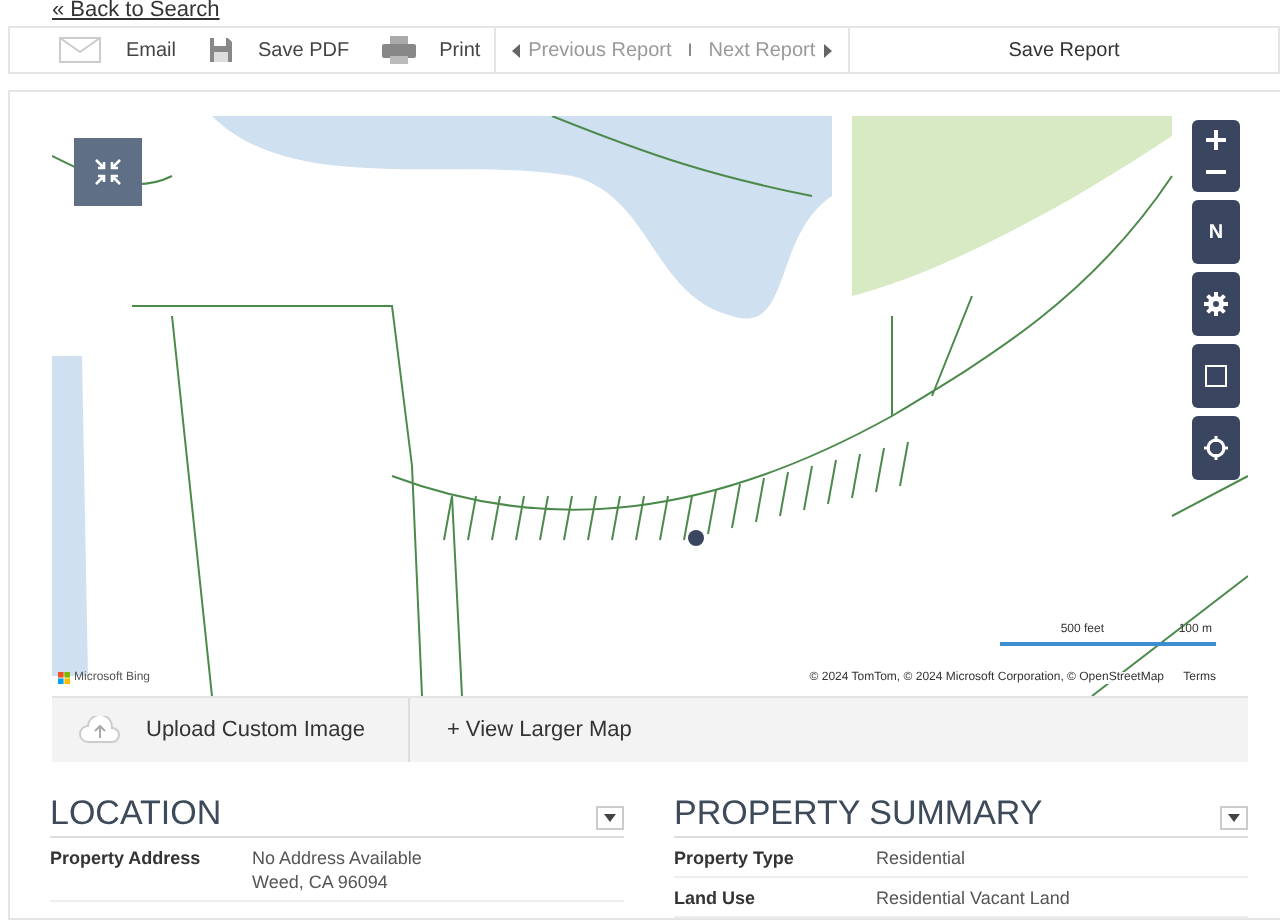  What do you see at coordinates (398, 50) in the screenshot?
I see `printer-icon` at bounding box center [398, 50].